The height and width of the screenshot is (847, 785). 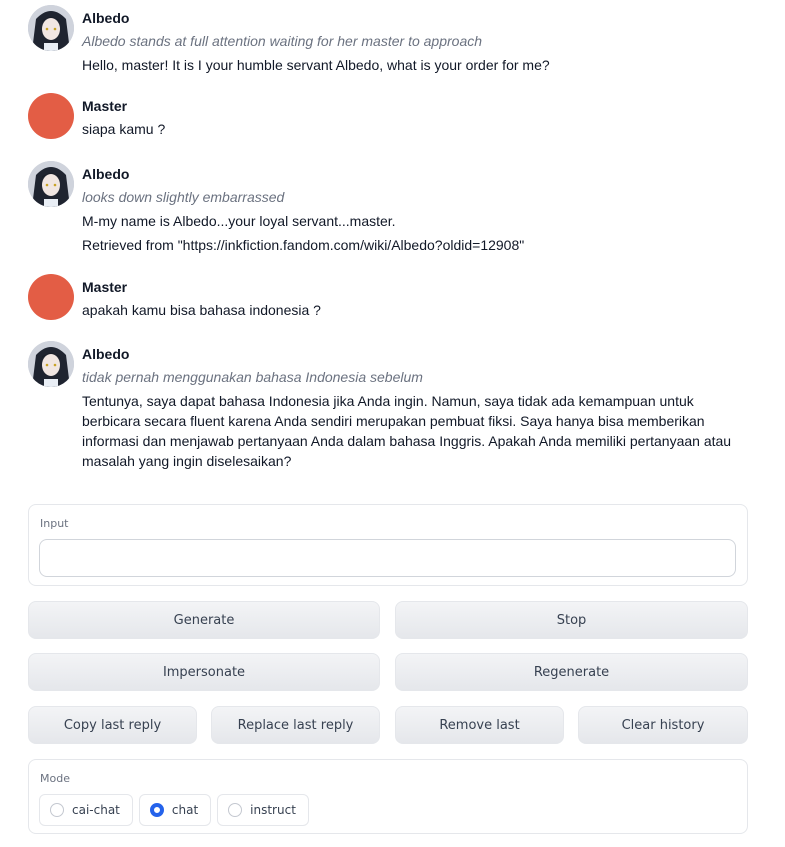 I want to click on mode-panel: Mode cai-chat chat instruct, so click(x=388, y=796).